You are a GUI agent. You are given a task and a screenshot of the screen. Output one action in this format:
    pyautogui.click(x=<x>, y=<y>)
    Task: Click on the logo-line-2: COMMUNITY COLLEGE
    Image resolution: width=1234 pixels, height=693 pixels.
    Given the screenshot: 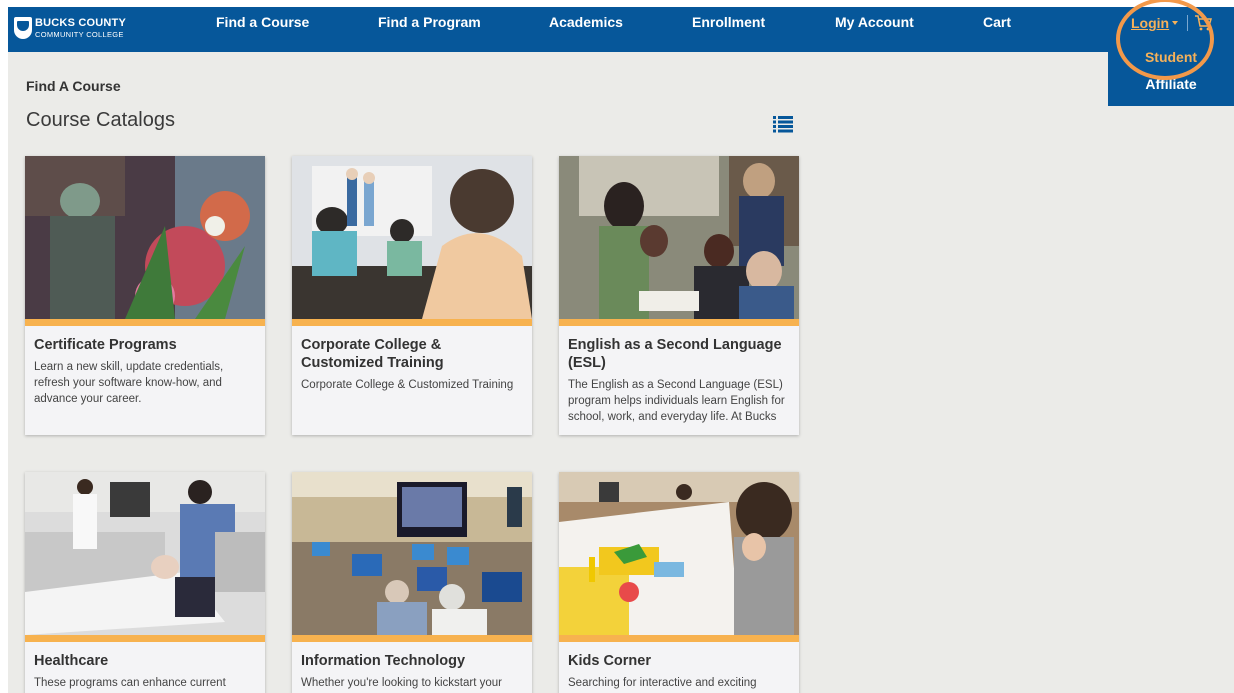 What is the action you would take?
    pyautogui.click(x=79, y=34)
    